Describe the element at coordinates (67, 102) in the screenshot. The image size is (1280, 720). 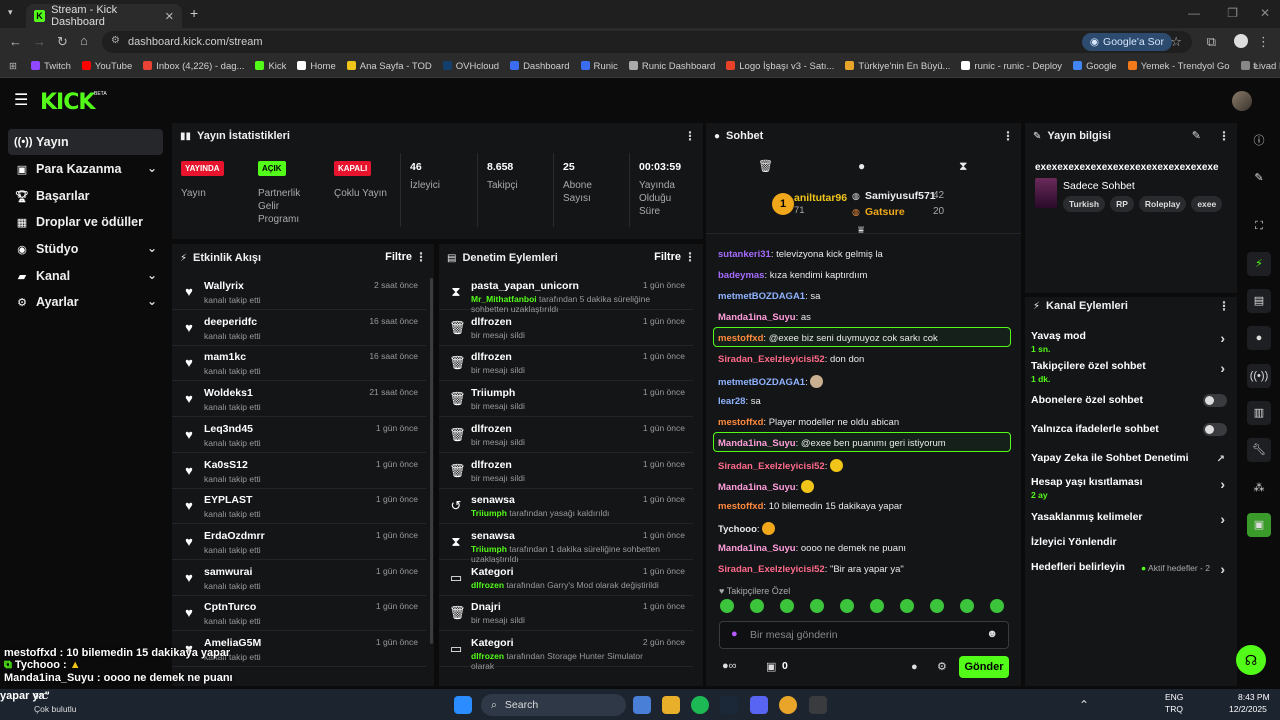
I see `kick-logo: KICK` at that location.